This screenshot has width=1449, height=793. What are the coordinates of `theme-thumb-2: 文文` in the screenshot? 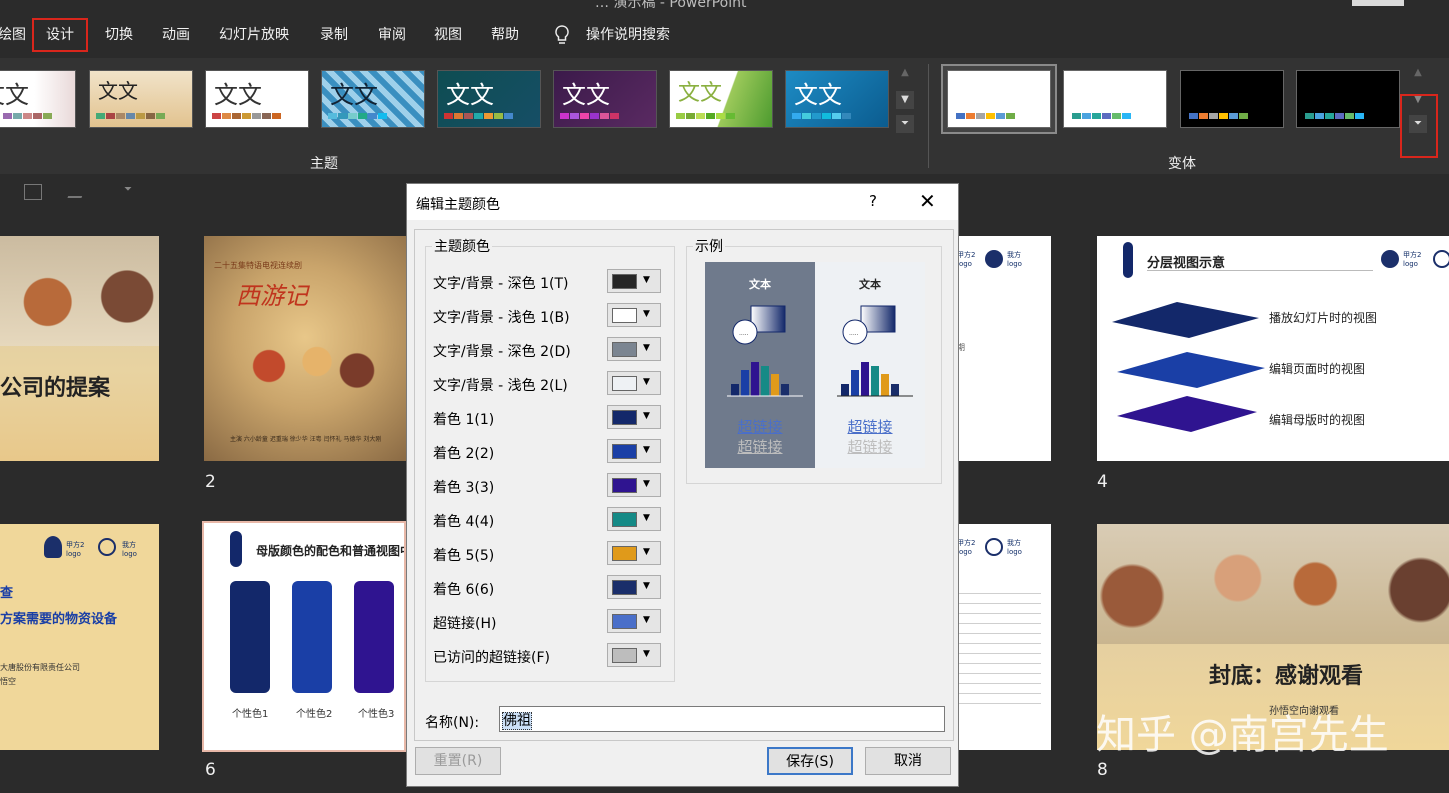 It's located at (141, 99).